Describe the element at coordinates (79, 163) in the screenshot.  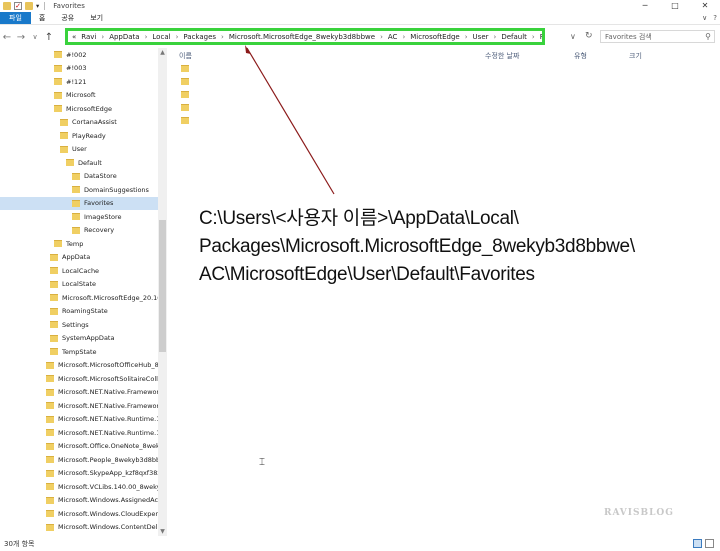
I see `tree-item: Default` at that location.